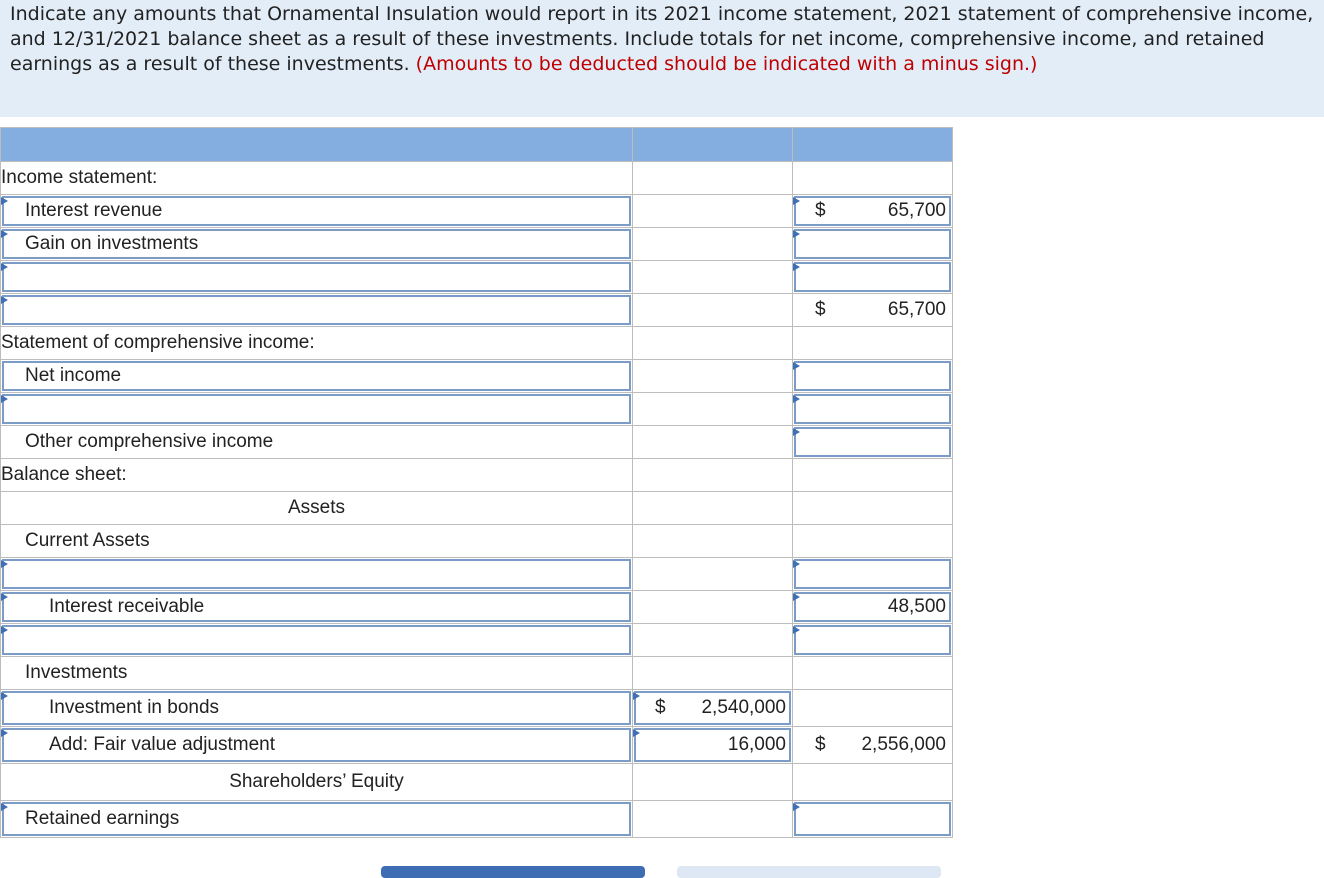 Image resolution: width=1324 pixels, height=878 pixels. I want to click on table-row: Investments, so click(476, 673).